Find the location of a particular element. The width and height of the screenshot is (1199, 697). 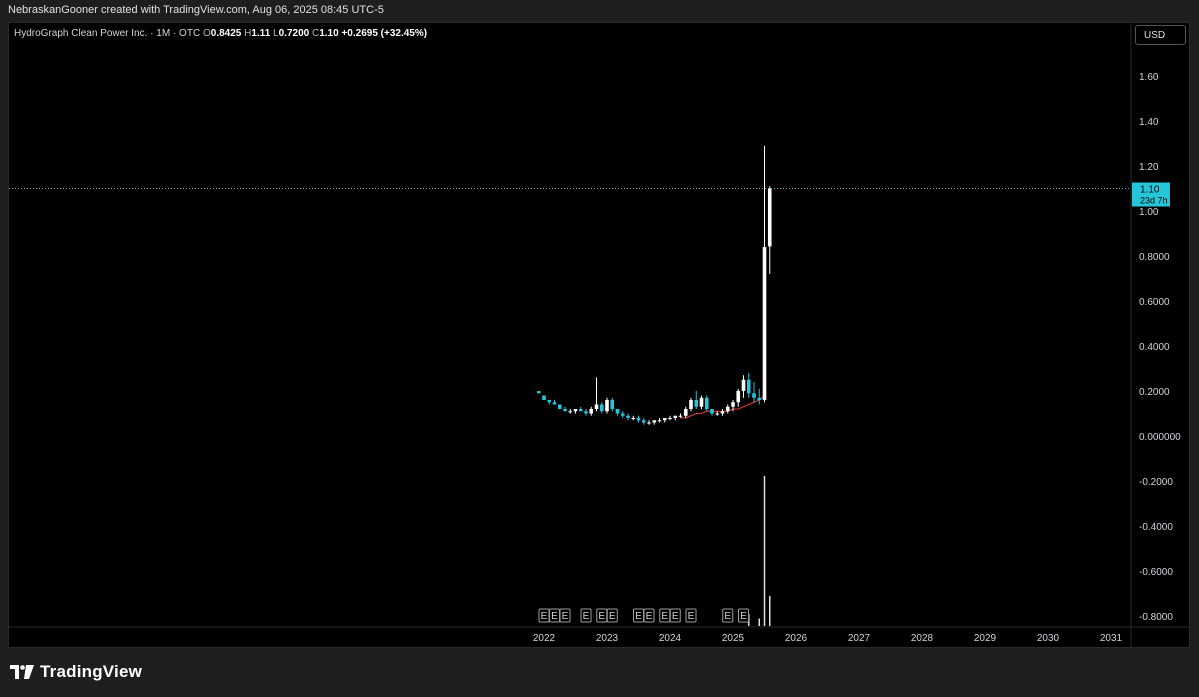

x-tick-label: 2029 is located at coordinates (985, 638).